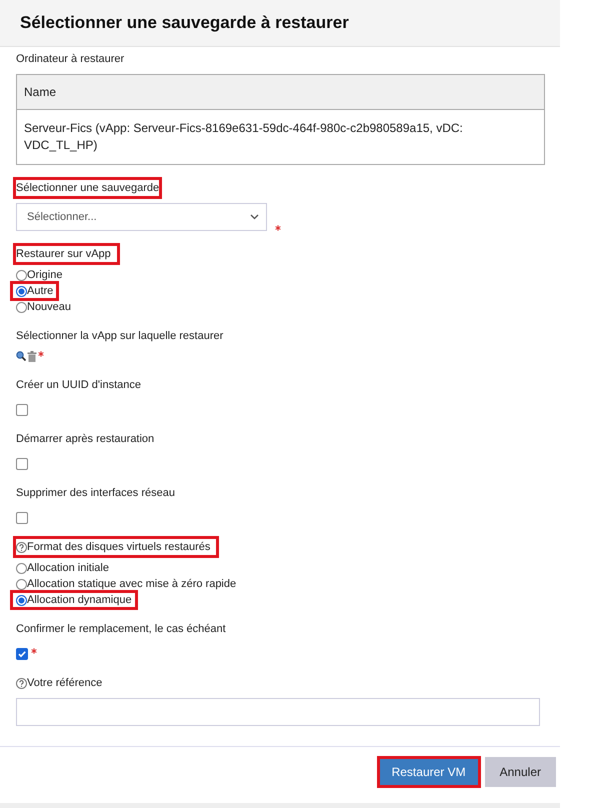  What do you see at coordinates (40, 291) in the screenshot?
I see `option-label: Autre` at bounding box center [40, 291].